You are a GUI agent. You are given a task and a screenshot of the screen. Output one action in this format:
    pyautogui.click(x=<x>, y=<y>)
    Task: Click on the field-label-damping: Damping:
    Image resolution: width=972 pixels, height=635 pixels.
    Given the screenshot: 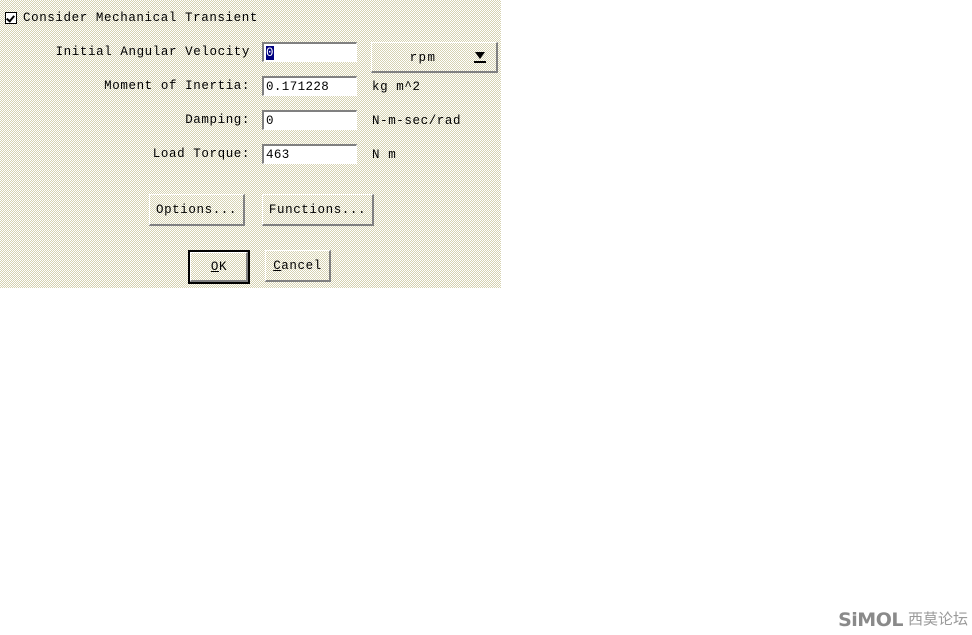 What is the action you would take?
    pyautogui.click(x=217, y=120)
    